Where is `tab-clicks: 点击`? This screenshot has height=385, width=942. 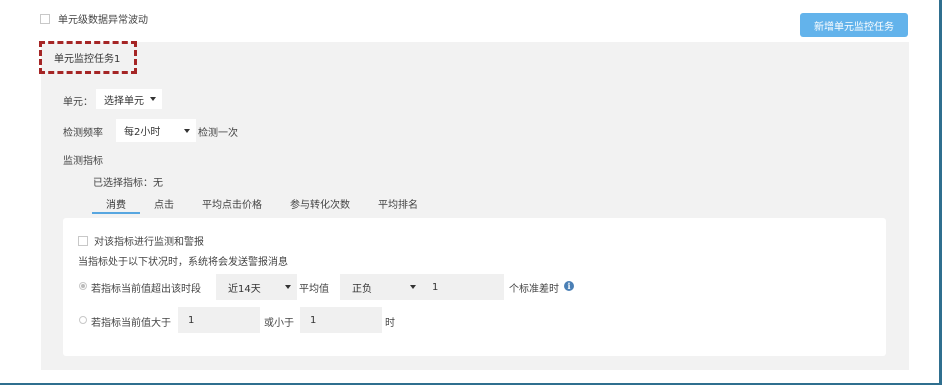
tab-clicks: 点击 is located at coordinates (164, 202).